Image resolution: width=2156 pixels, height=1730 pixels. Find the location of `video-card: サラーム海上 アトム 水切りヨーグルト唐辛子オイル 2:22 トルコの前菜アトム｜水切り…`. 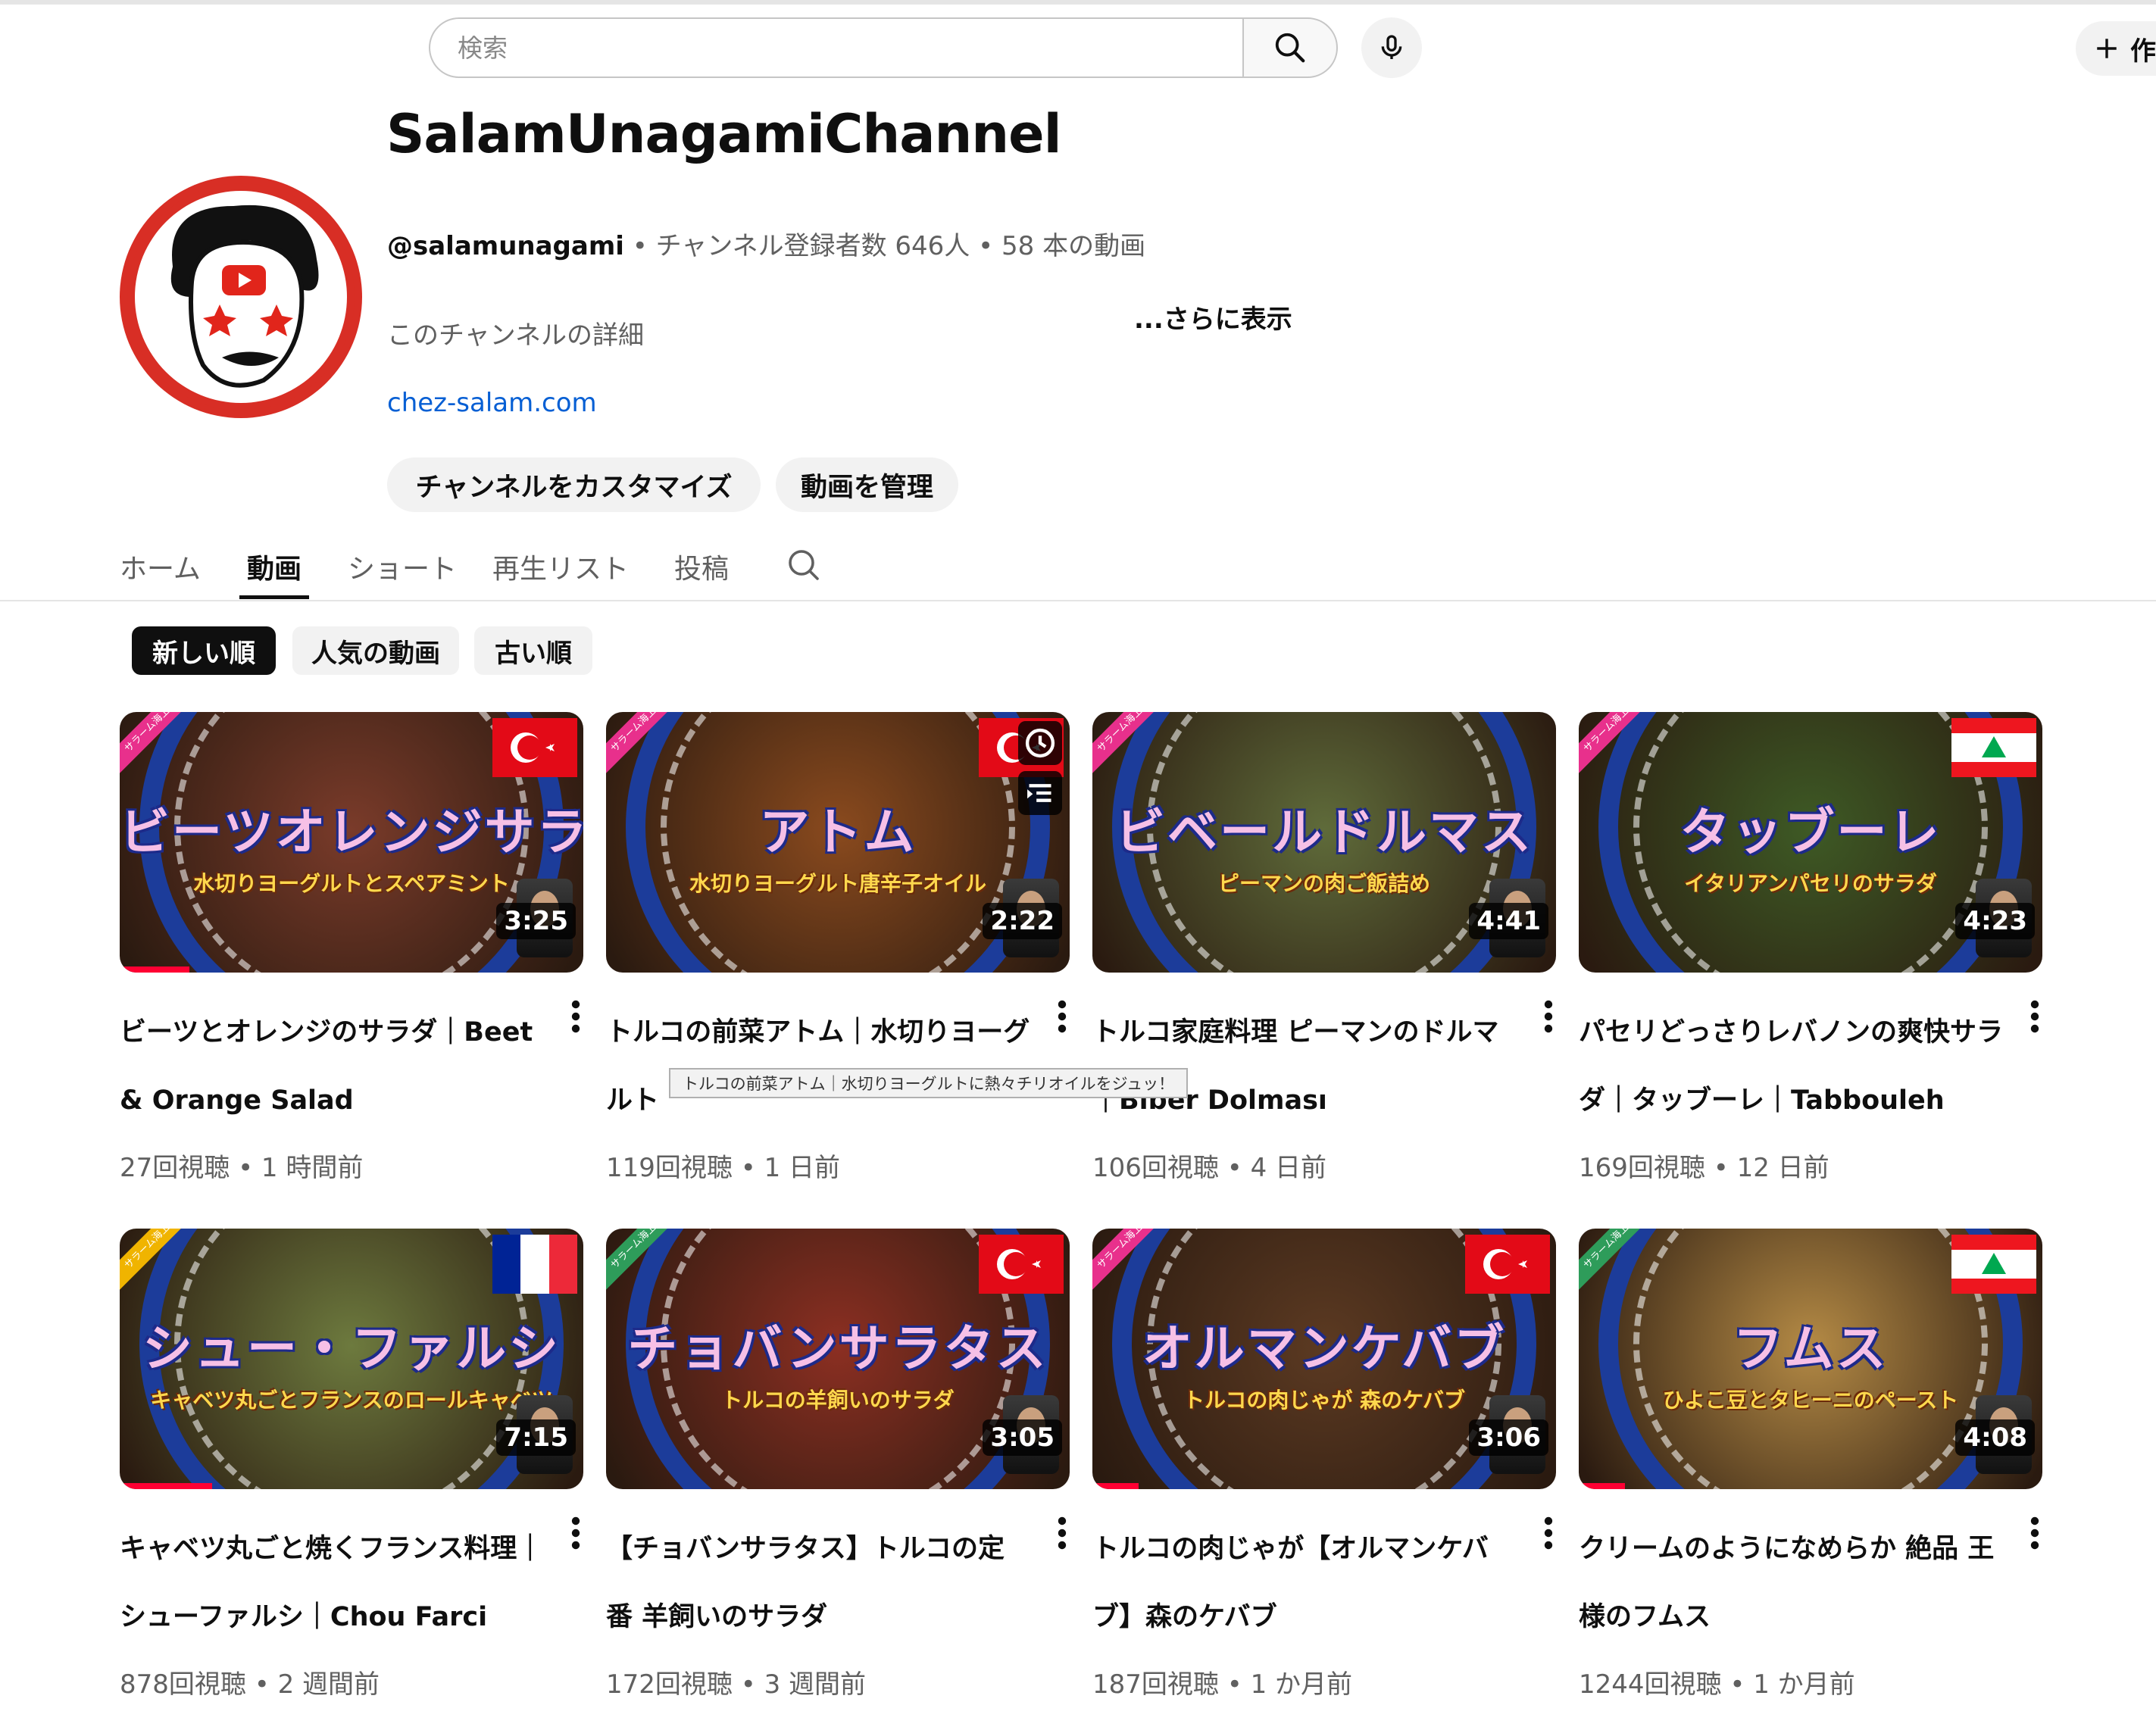

video-card: サラーム海上 アトム 水切りヨーグルト唐辛子オイル 2:22 トルコの前菜アトム｜水切り… is located at coordinates (838, 954).